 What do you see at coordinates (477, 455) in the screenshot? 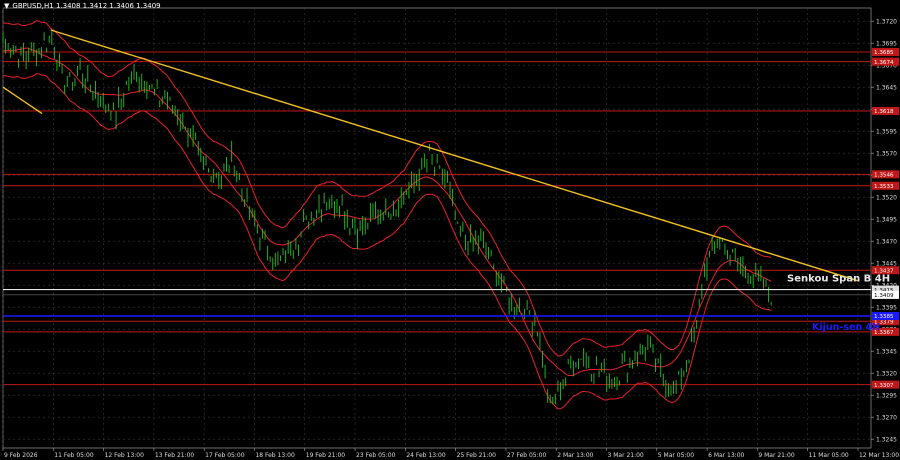
I see `x-tick-label: 25 Feb 21:00` at bounding box center [477, 455].